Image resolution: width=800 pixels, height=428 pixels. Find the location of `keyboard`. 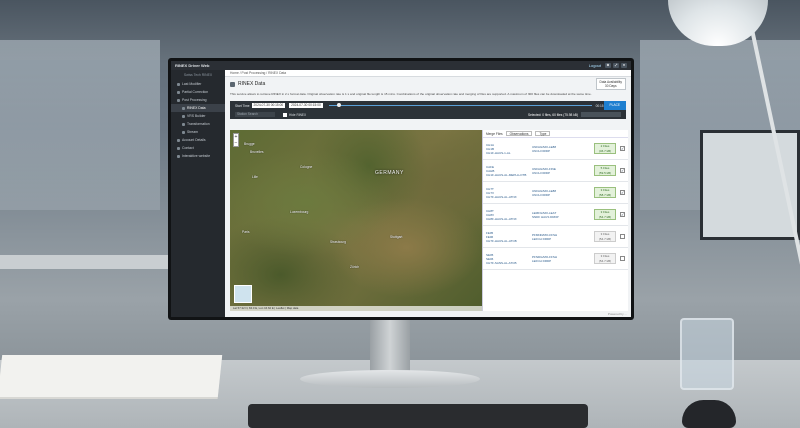

keyboard is located at coordinates (418, 416).